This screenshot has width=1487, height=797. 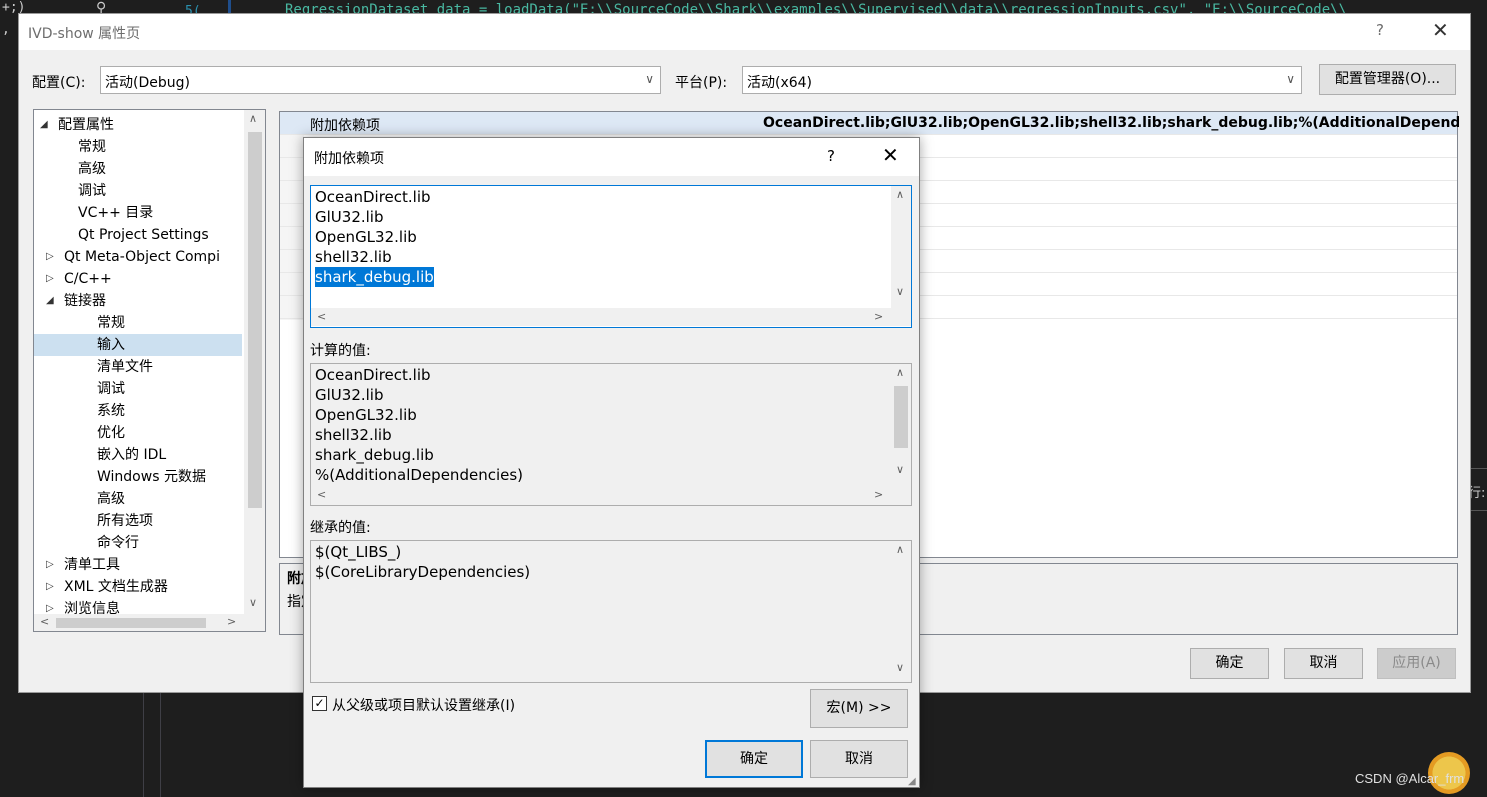 I want to click on tree-item: 优化, so click(x=138, y=433).